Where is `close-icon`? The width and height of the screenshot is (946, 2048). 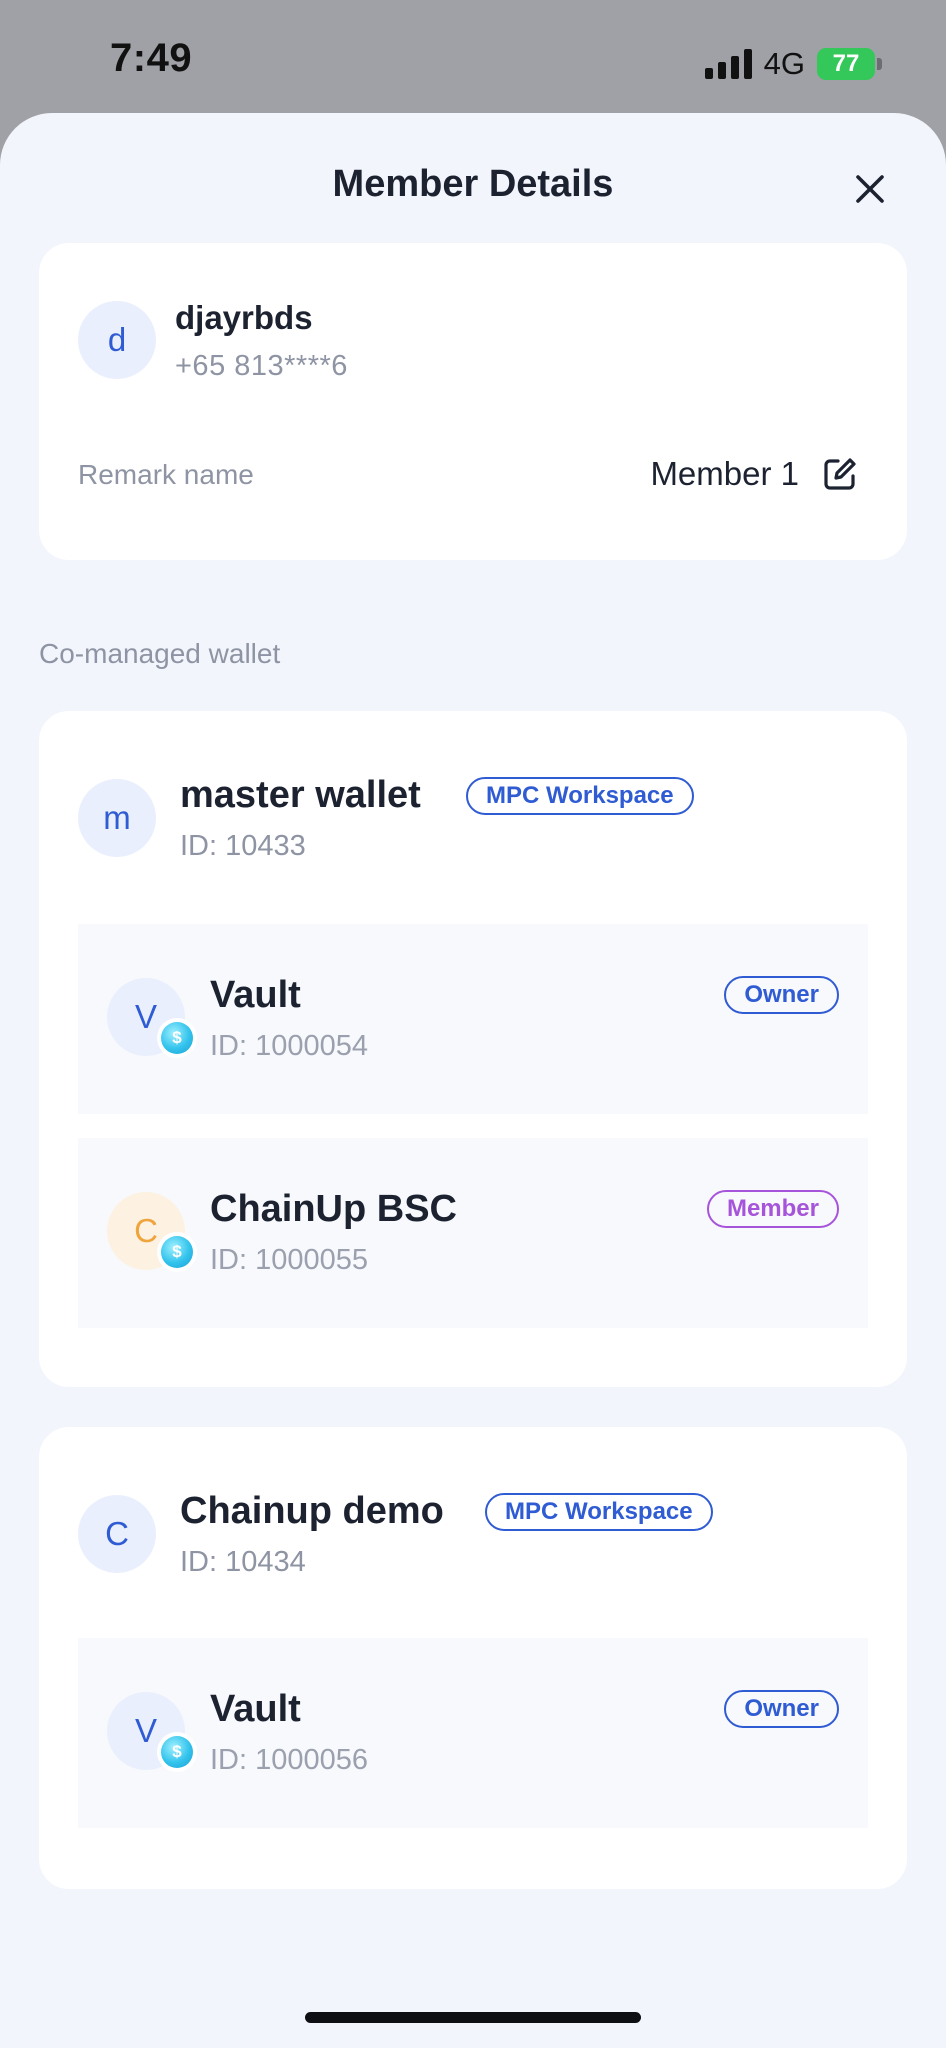 close-icon is located at coordinates (870, 189).